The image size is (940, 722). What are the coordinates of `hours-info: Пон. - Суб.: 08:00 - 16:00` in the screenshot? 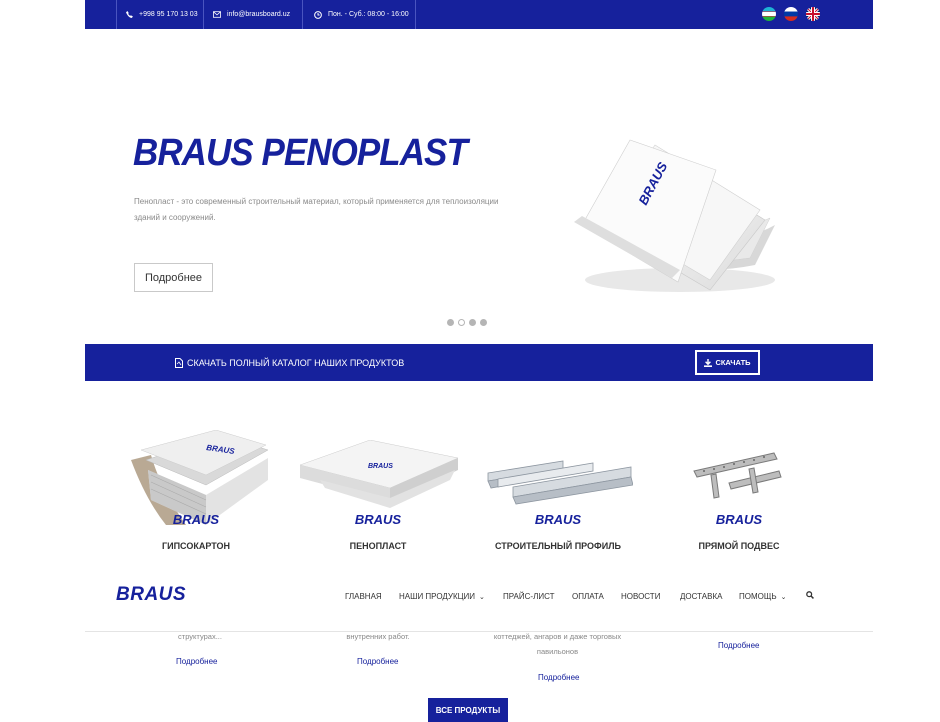 It's located at (359, 14).